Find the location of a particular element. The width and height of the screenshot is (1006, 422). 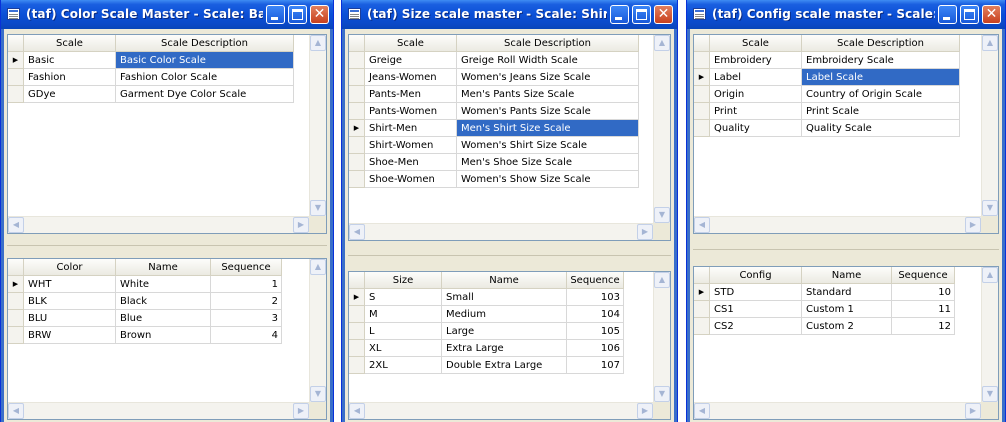

value-cell-config: CS2 is located at coordinates (756, 326).